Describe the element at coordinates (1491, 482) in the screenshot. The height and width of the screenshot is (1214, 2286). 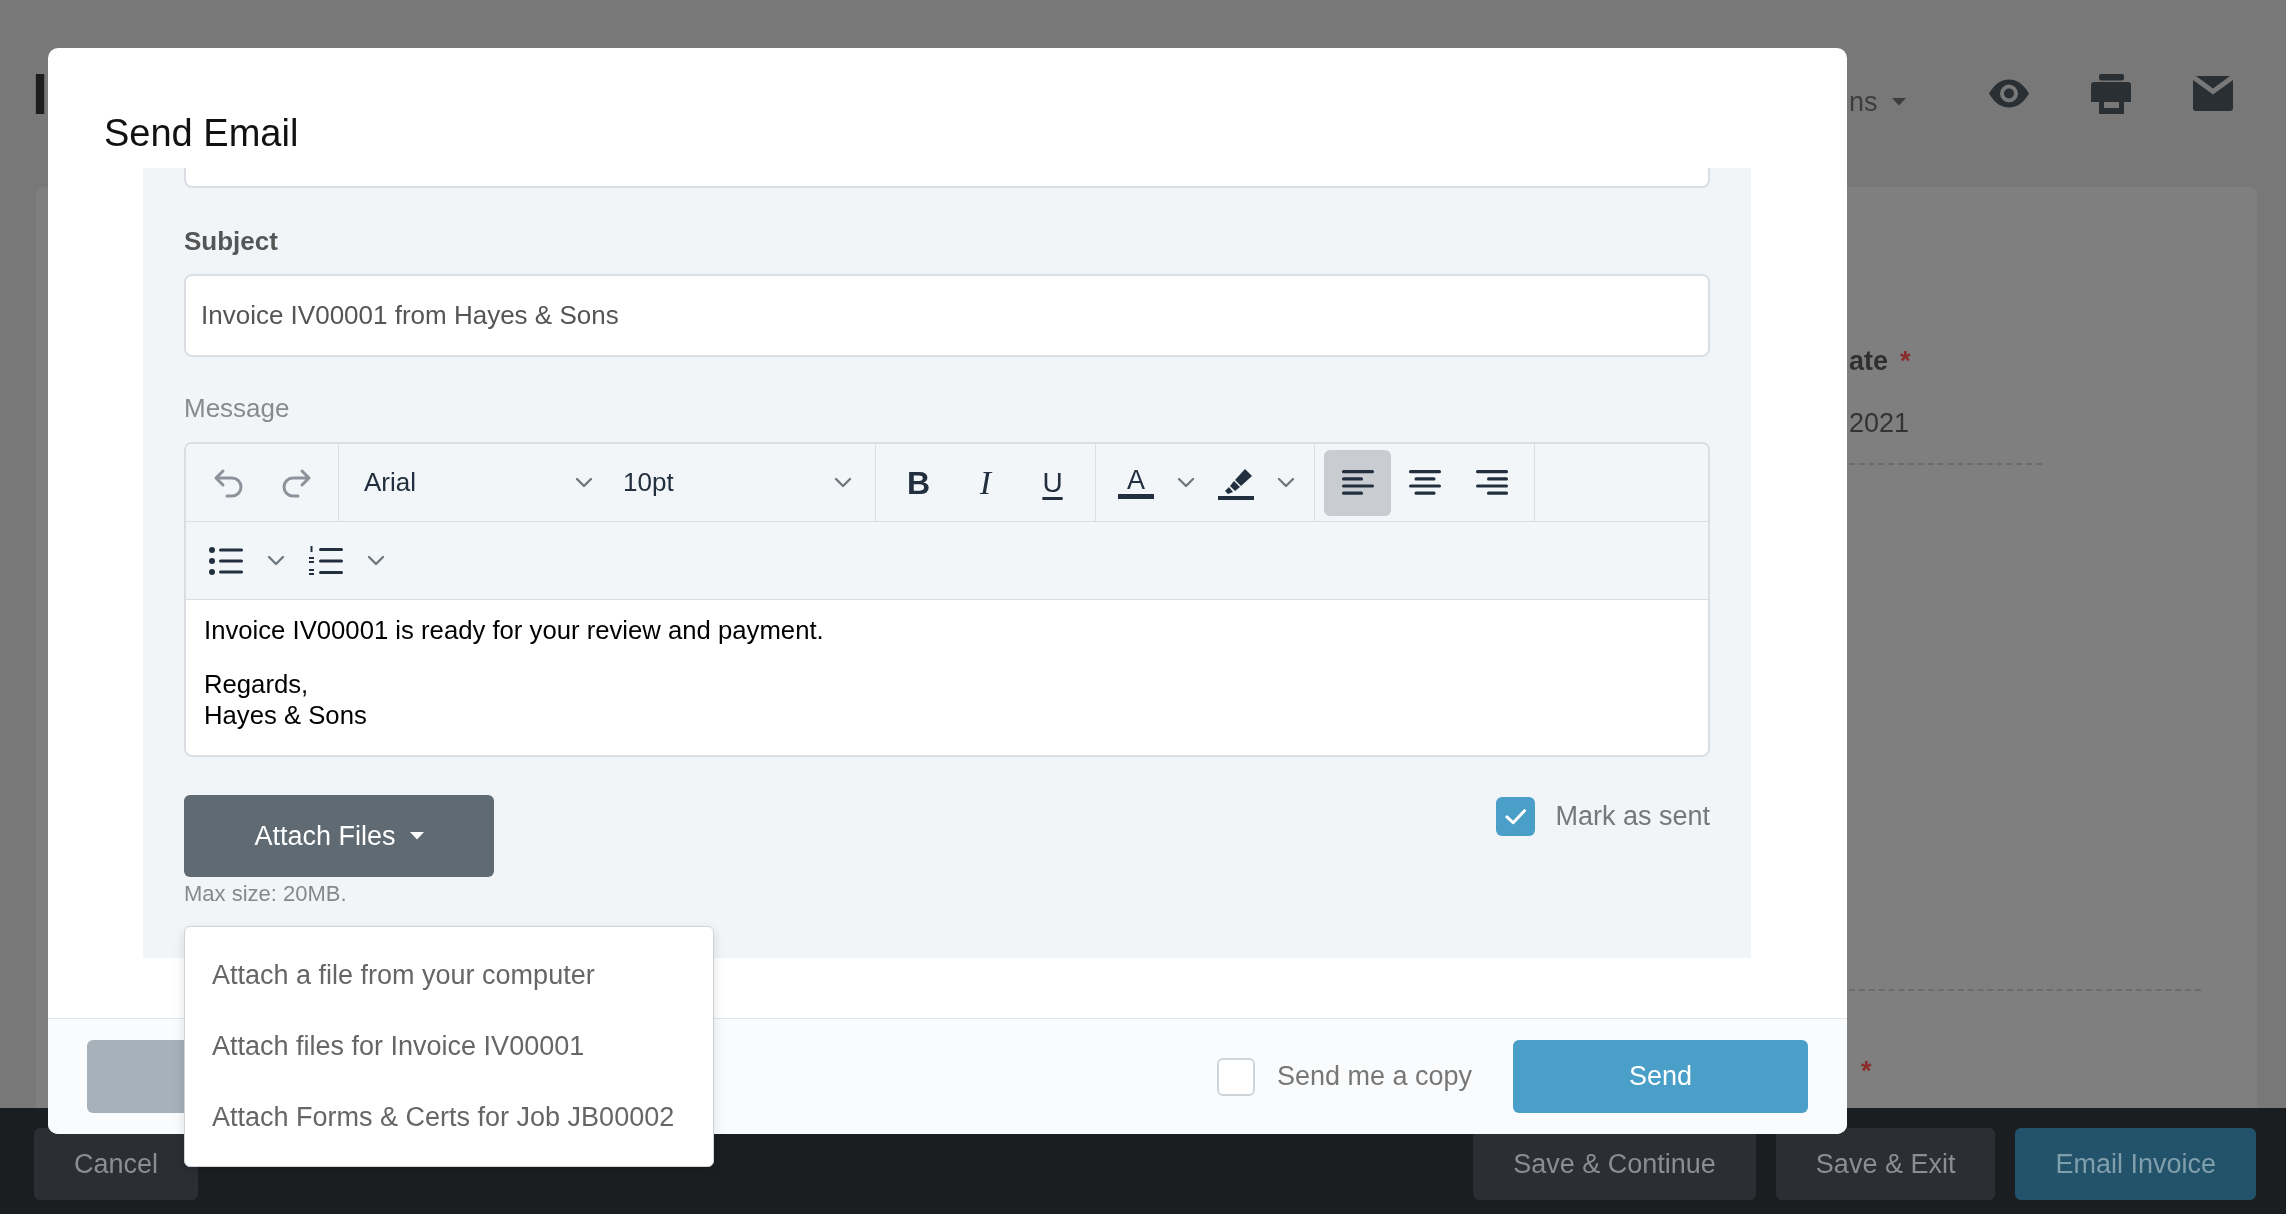
I see `align-right-icon` at that location.